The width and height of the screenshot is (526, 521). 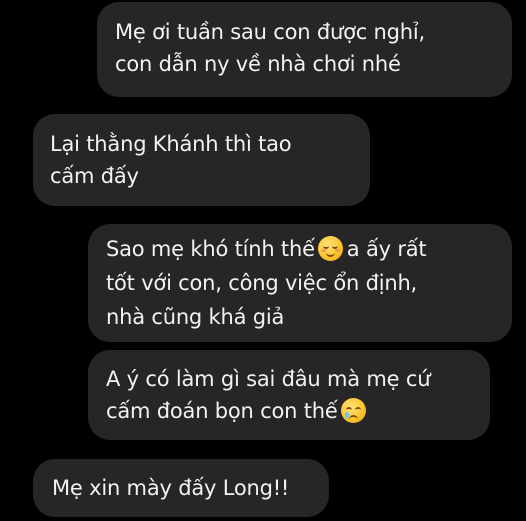 I want to click on message-text: cấm đoán bọn con thế, so click(x=222, y=411).